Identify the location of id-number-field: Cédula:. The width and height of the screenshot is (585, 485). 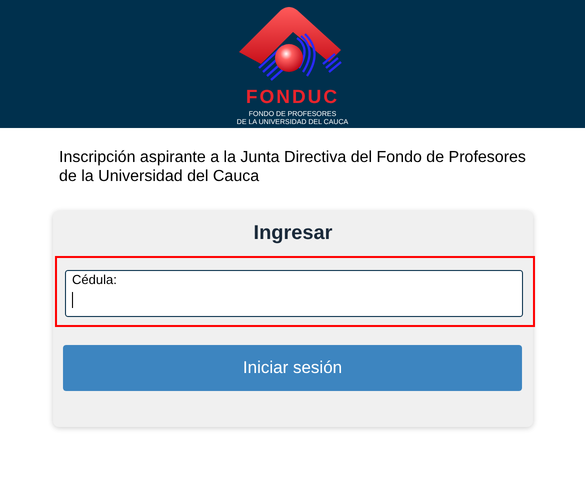
(294, 293).